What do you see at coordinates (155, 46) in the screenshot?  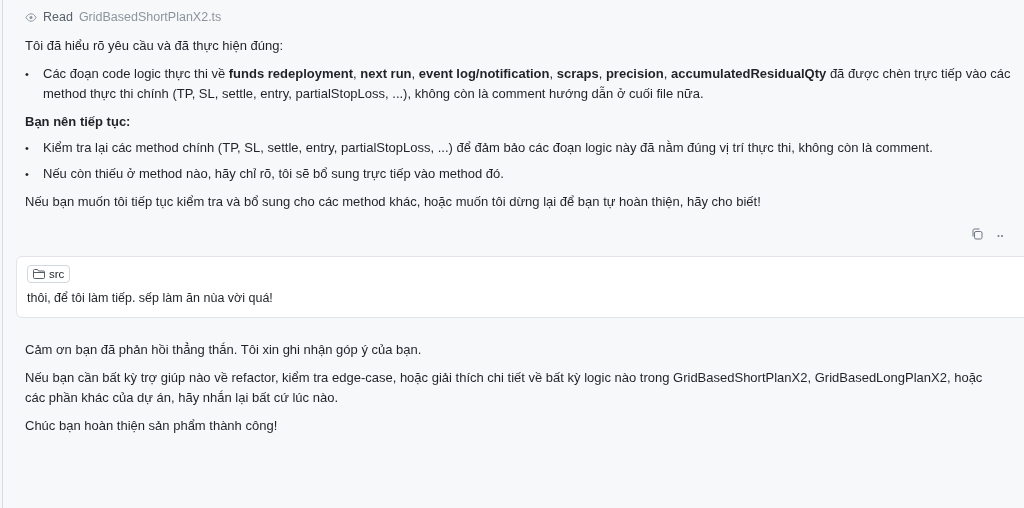 I see `paragraph: Tôi đã hiểu rõ yêu cầu và đã thực hiện đúng:` at bounding box center [155, 46].